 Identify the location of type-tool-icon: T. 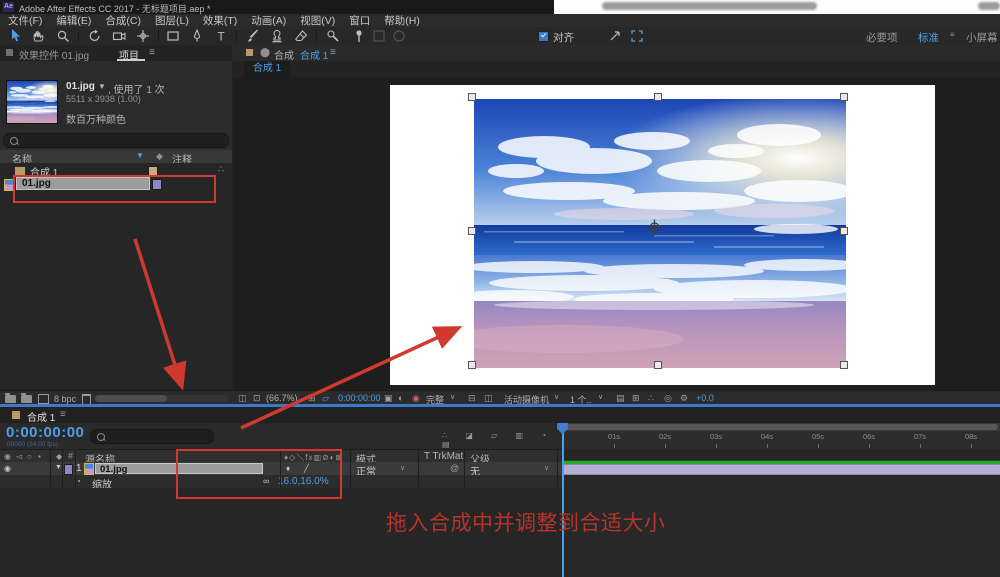
(221, 36).